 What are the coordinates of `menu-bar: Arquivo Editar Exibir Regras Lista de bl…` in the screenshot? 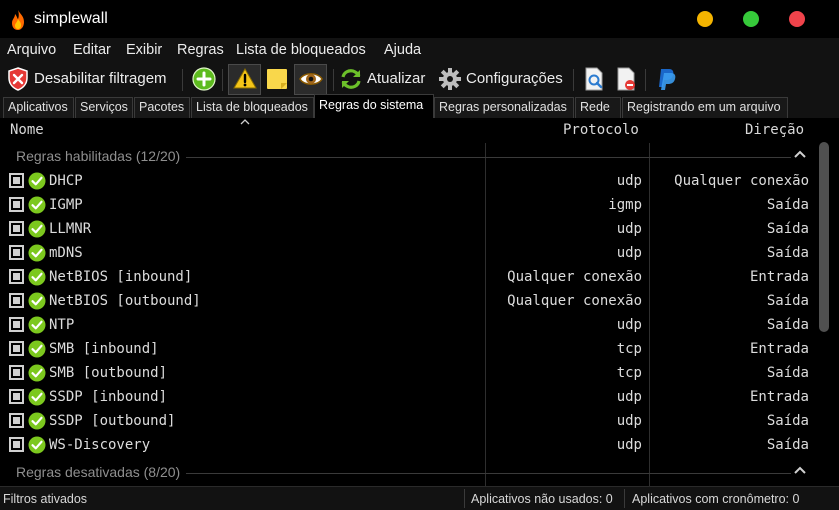 It's located at (419, 50).